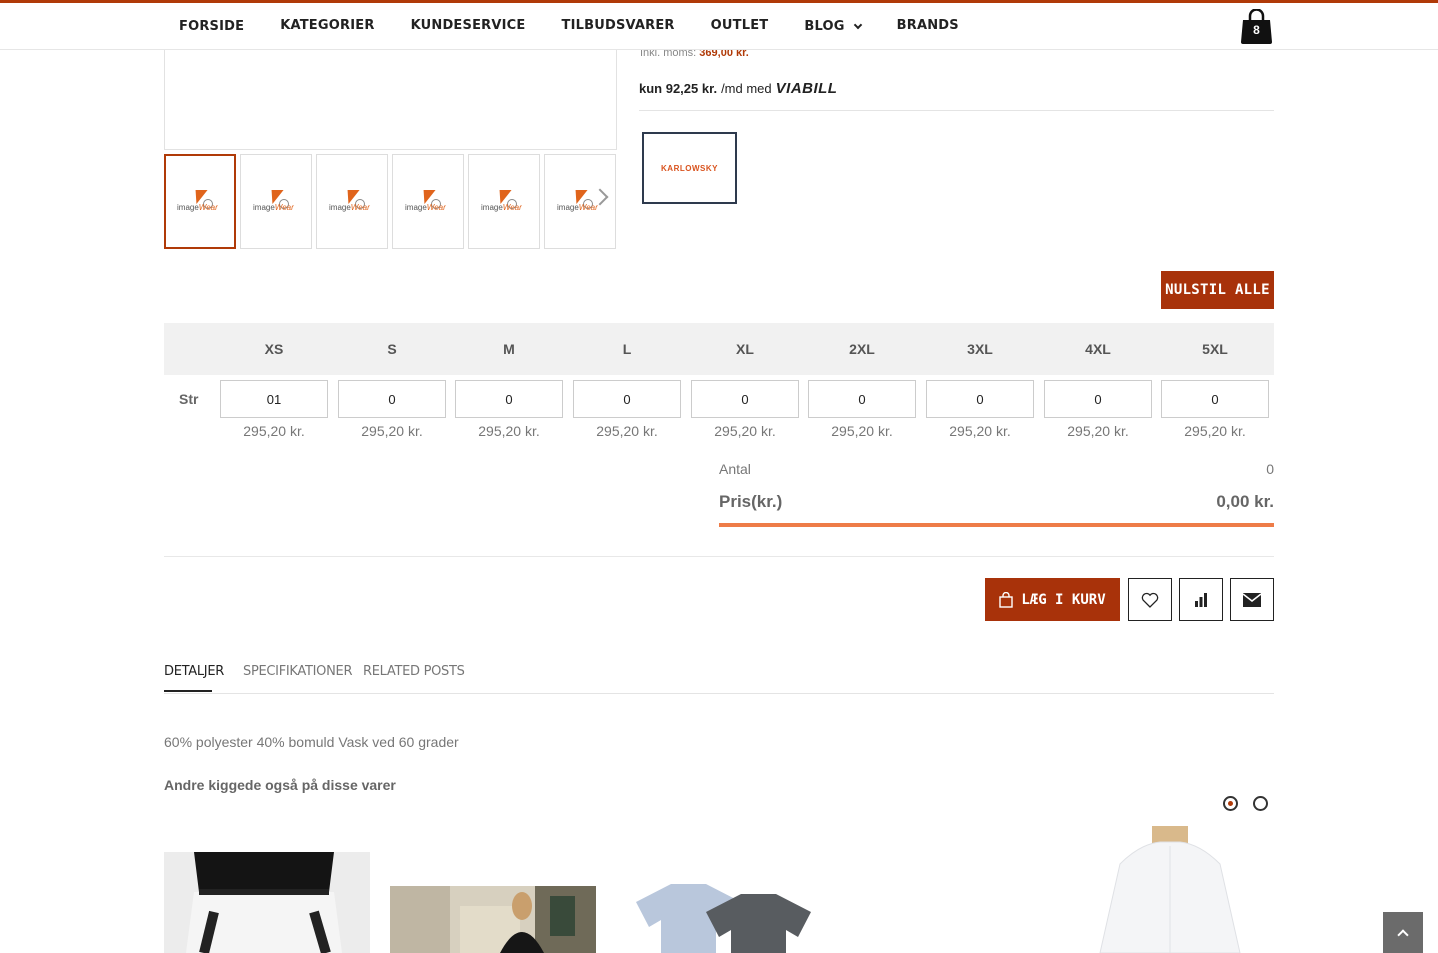 The width and height of the screenshot is (1438, 953). What do you see at coordinates (1006, 599) in the screenshot?
I see `shopping-bag-icon` at bounding box center [1006, 599].